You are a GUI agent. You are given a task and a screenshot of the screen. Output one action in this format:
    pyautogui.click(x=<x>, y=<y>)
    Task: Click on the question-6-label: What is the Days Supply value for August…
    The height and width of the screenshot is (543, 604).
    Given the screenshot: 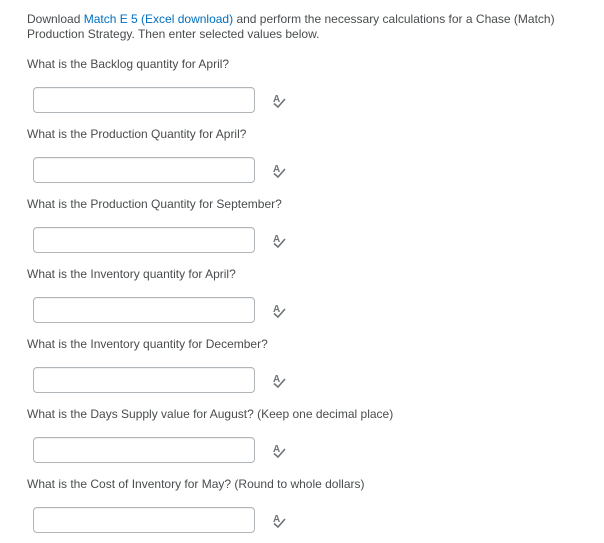 What is the action you would take?
    pyautogui.click(x=210, y=414)
    